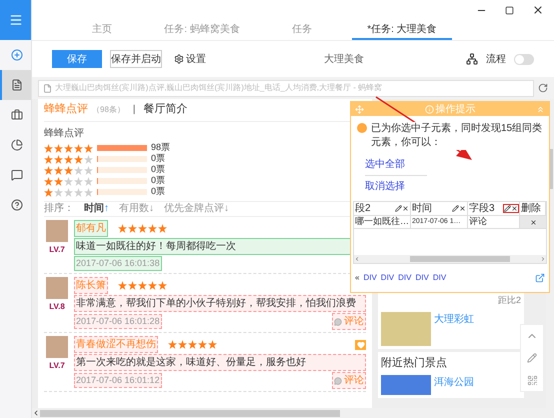  I want to click on review-time: 2017-07-06 16:01:28, so click(118, 322).